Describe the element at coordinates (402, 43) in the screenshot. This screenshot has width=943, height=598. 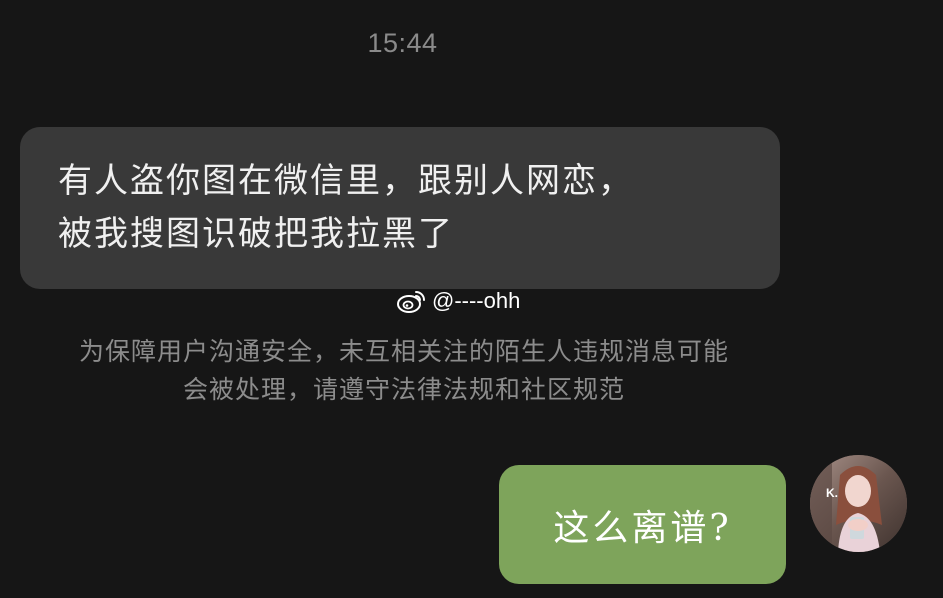
I see `message-timestamp: 15:44` at that location.